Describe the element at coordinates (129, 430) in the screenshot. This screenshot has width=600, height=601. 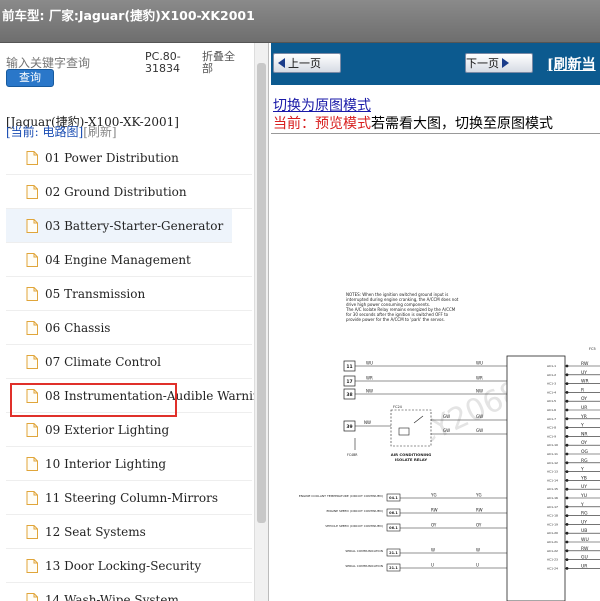
I see `tree-item: 09 Exterior Lighting` at that location.